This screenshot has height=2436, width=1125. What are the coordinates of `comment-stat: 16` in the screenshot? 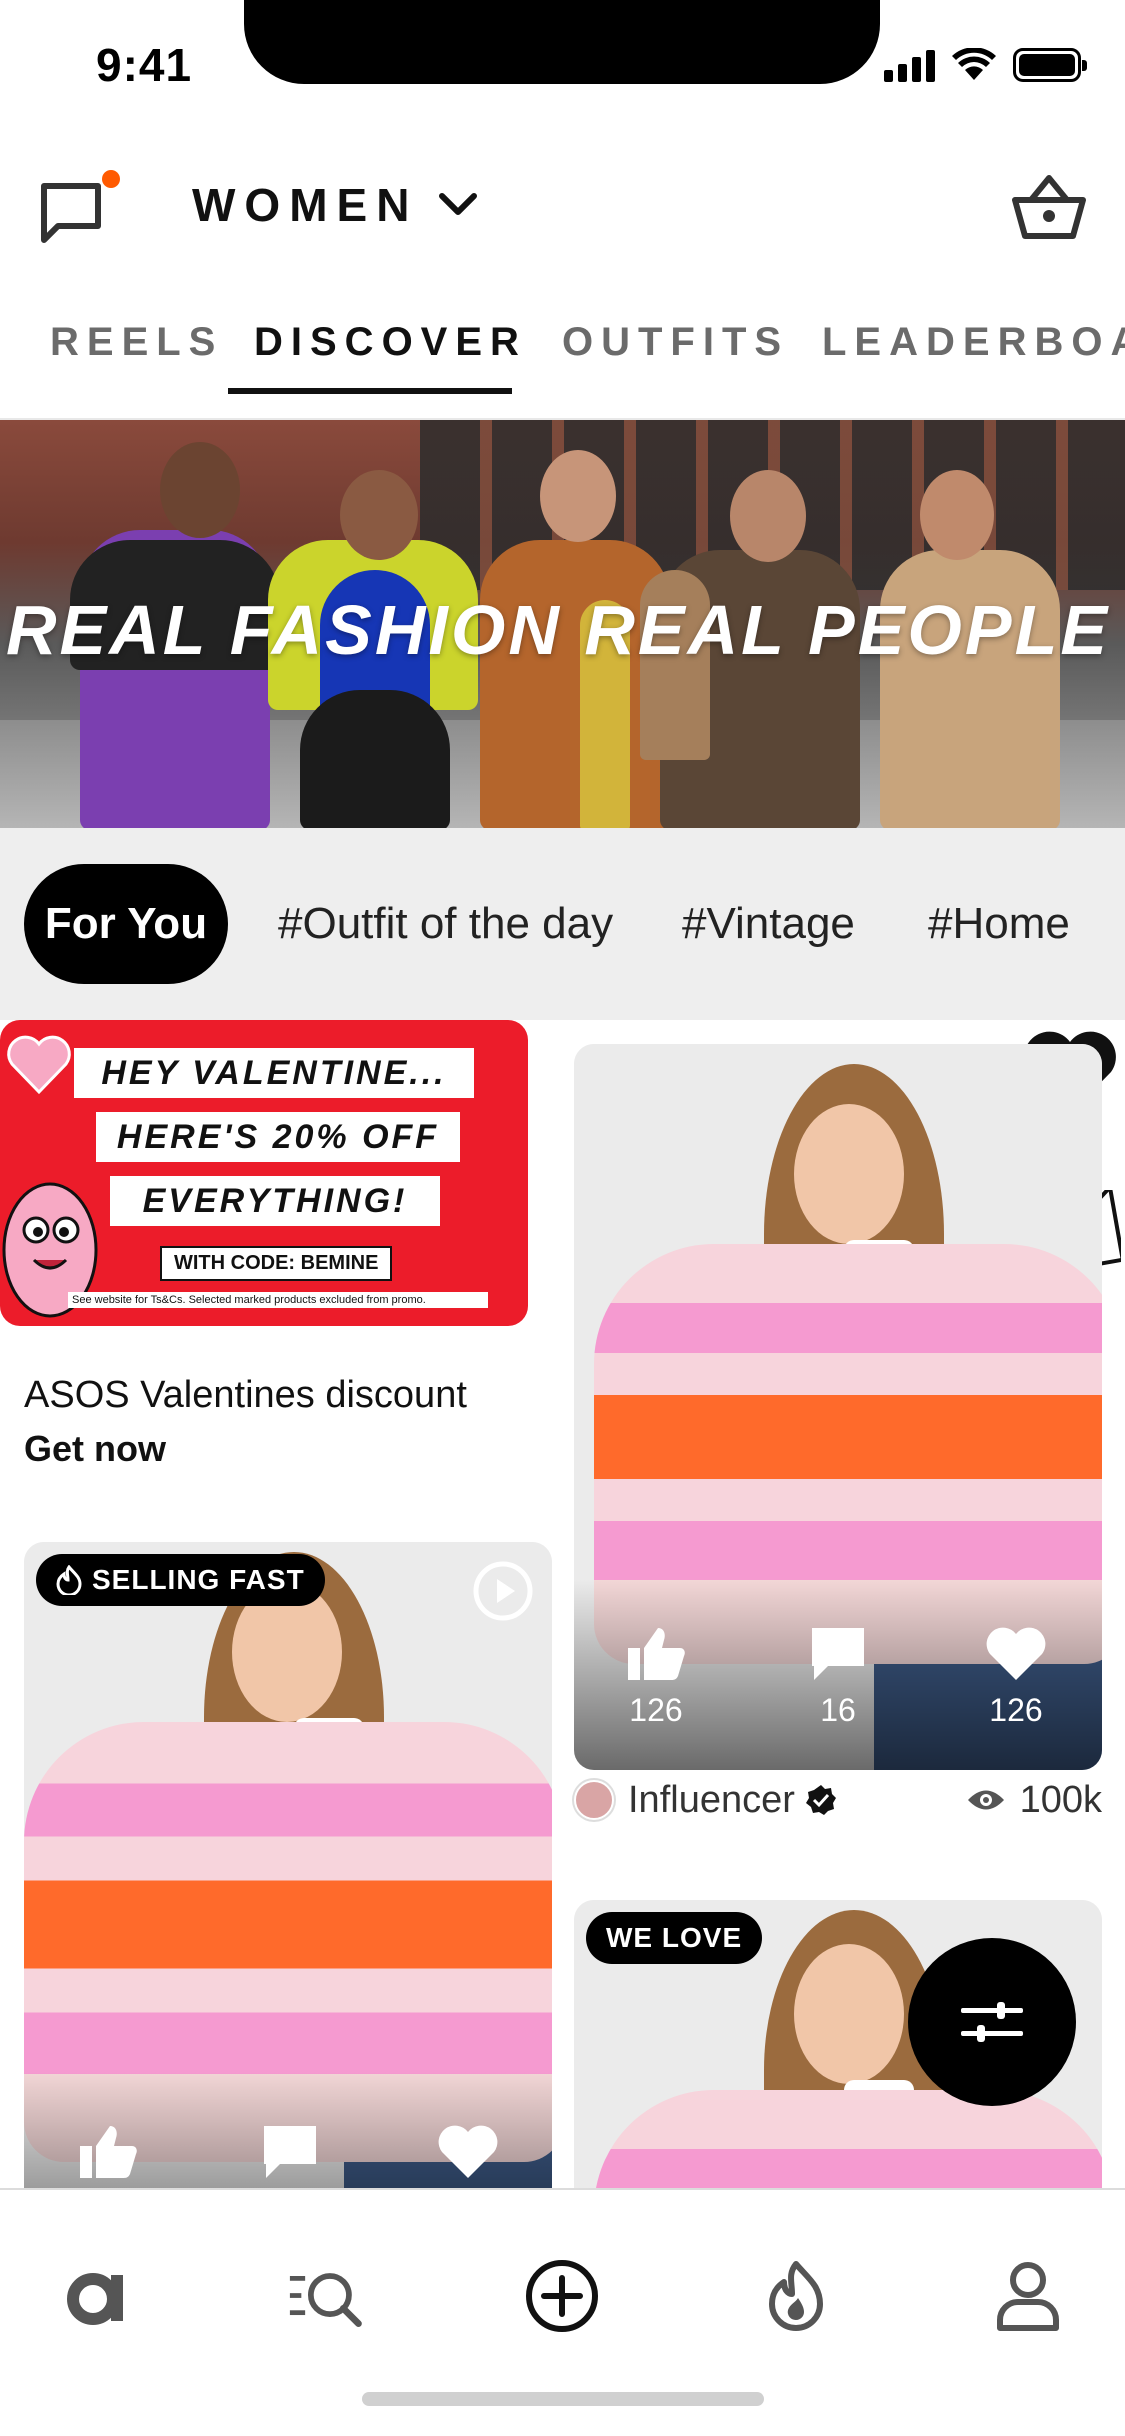 It's located at (838, 1676).